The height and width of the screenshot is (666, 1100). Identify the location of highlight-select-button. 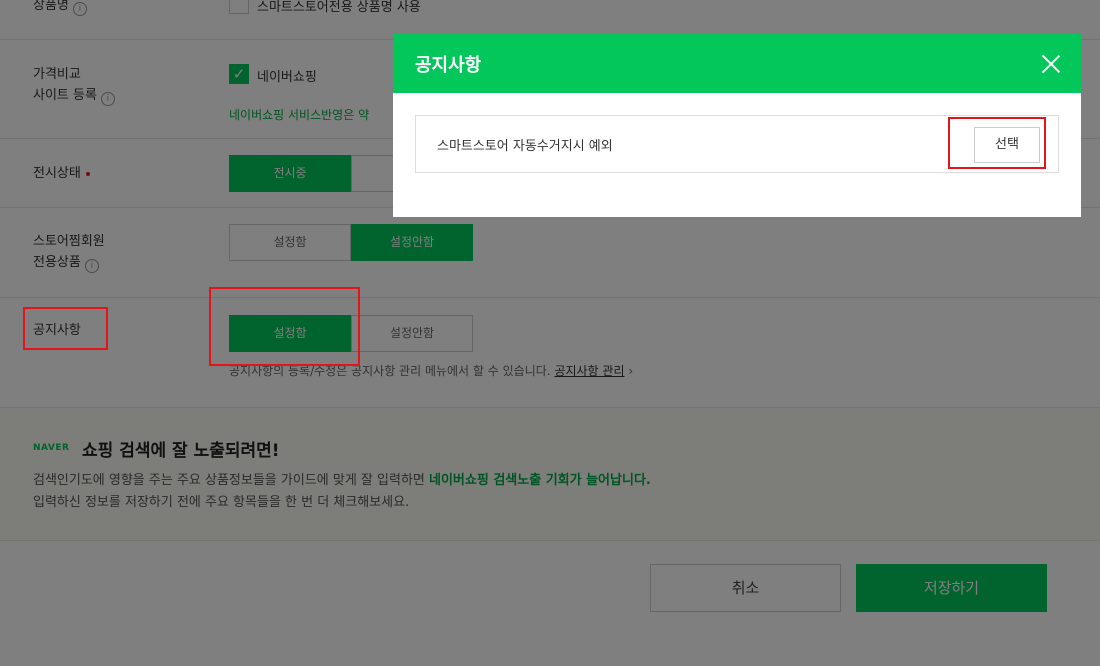
(997, 143).